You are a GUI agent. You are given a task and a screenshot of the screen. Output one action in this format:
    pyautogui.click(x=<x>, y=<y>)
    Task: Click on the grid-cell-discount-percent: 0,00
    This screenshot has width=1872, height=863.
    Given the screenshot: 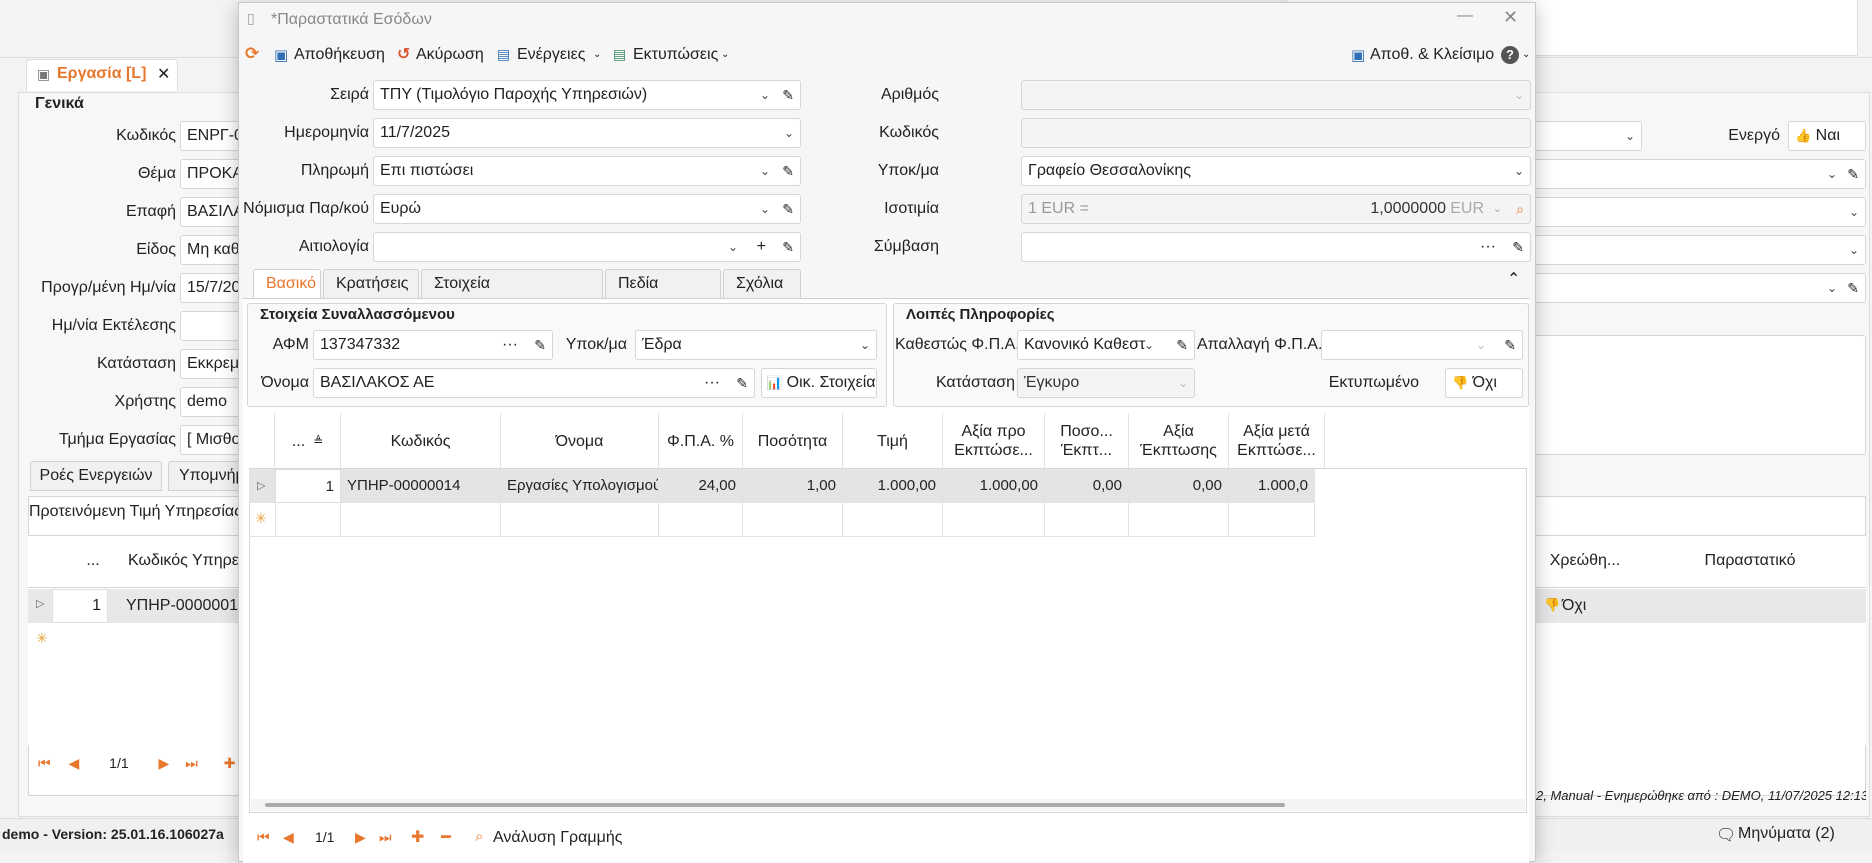 What is the action you would take?
    pyautogui.click(x=1087, y=486)
    